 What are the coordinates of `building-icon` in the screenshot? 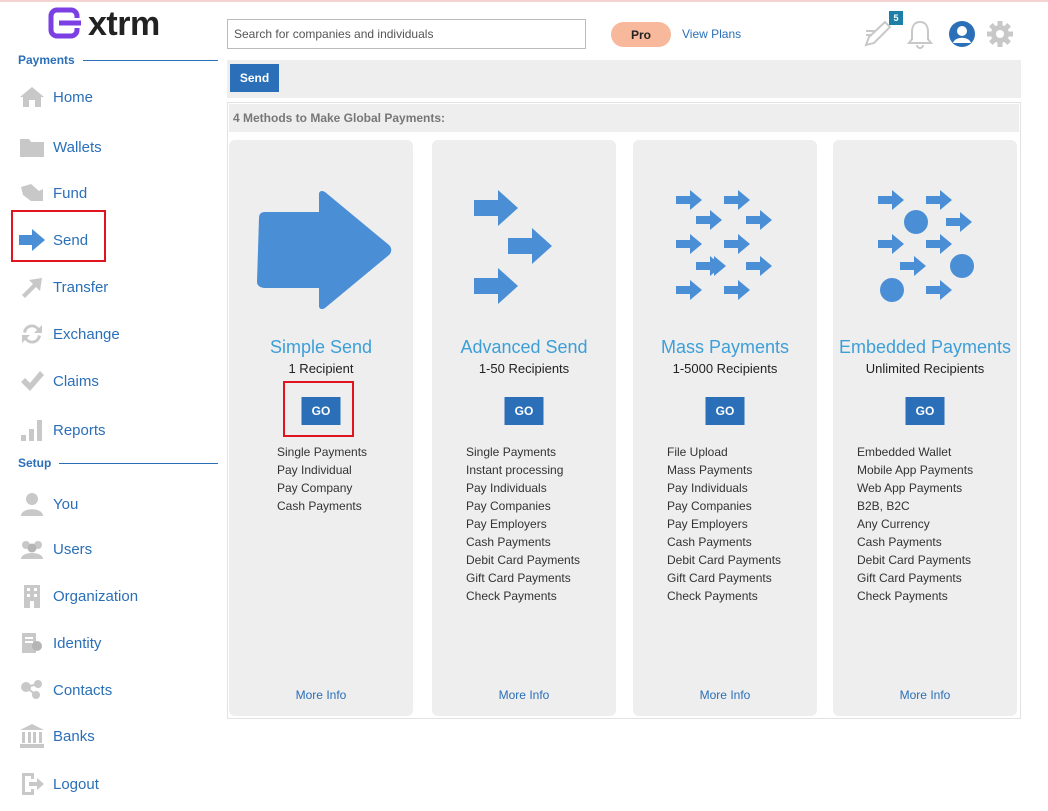 It's located at (32, 596).